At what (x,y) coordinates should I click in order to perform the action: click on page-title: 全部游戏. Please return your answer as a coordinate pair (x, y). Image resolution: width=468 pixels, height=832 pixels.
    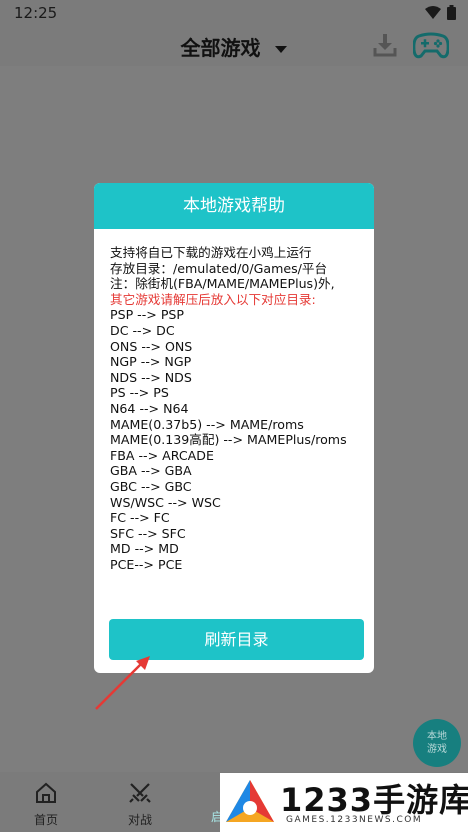
    Looking at the image, I should click on (220, 48).